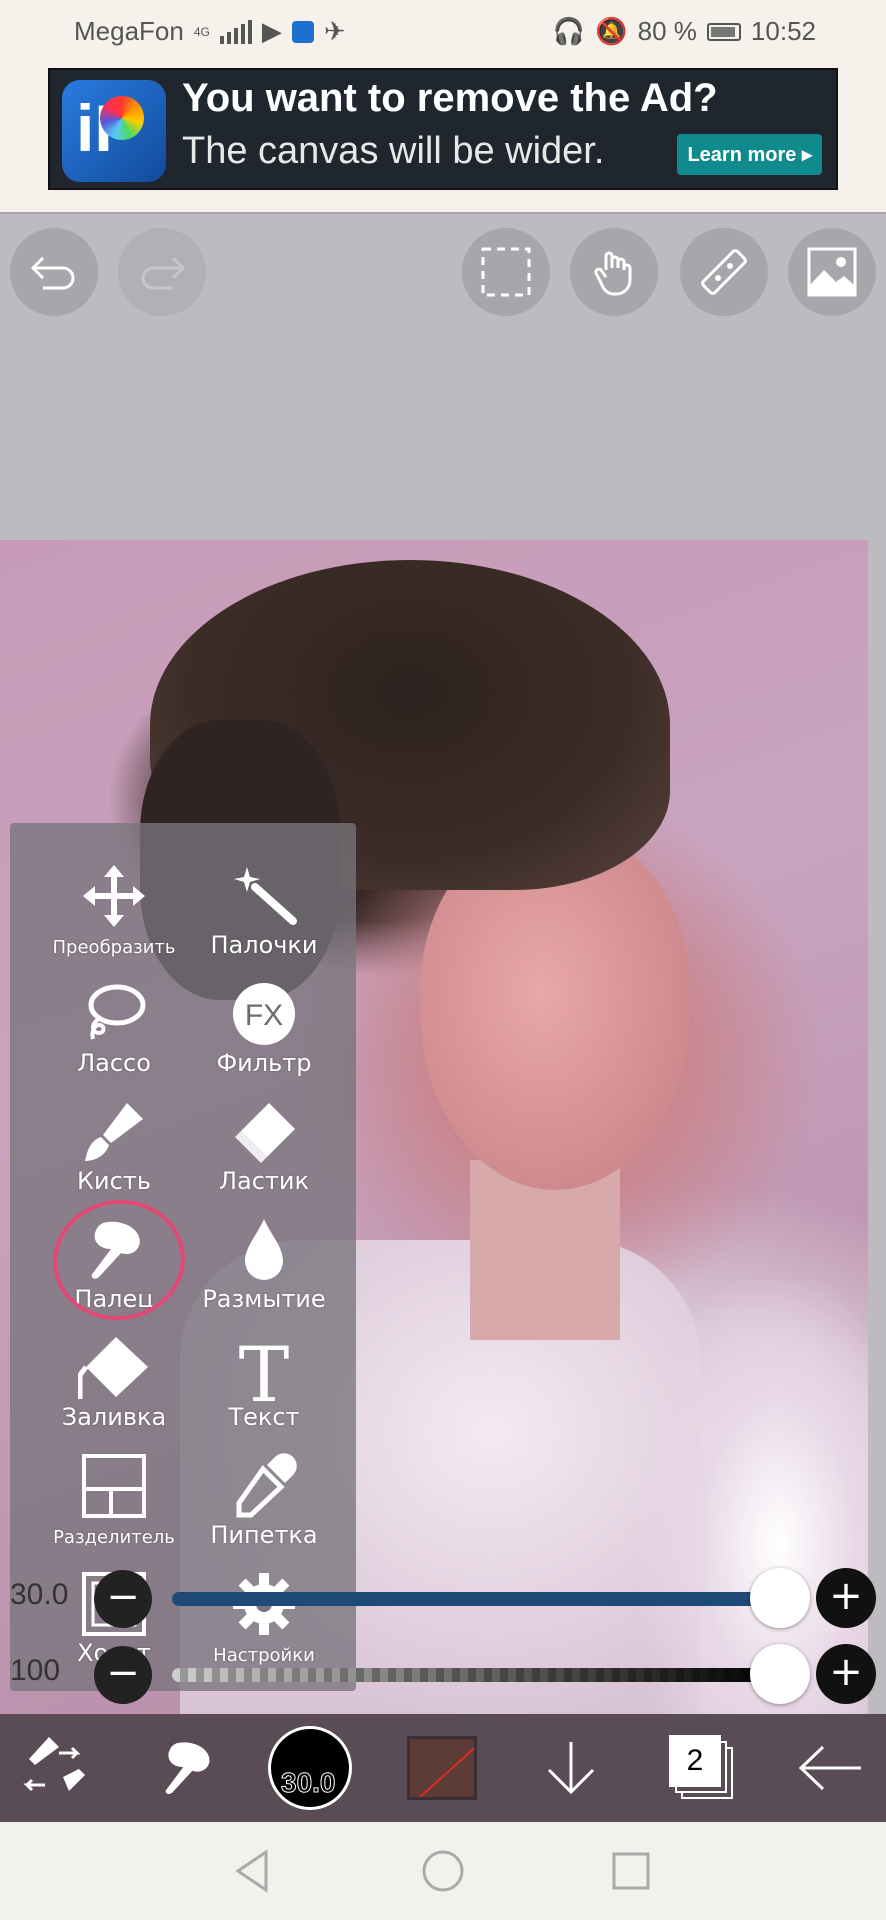  I want to click on color-button, so click(442, 1768).